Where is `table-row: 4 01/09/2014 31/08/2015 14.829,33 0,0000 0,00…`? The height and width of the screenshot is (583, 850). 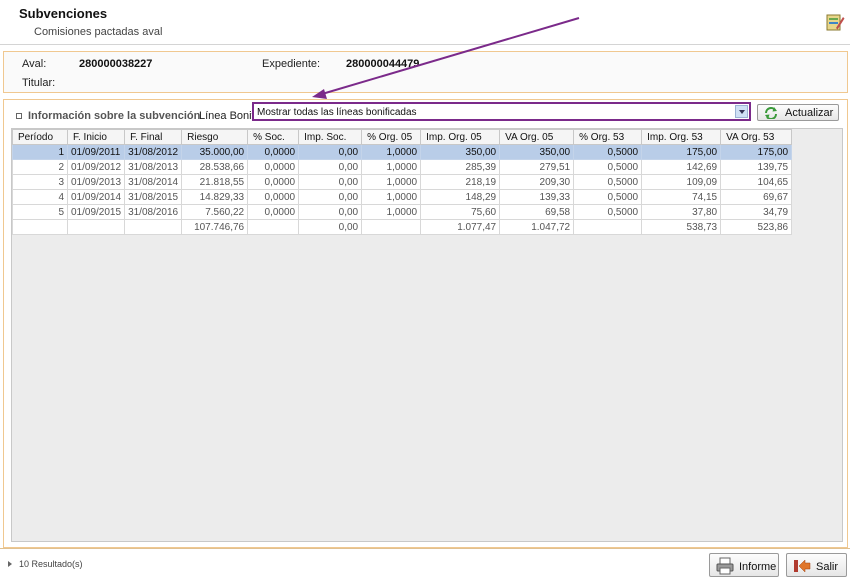
table-row: 4 01/09/2014 31/08/2015 14.829,33 0,0000 0,00… is located at coordinates (402, 197).